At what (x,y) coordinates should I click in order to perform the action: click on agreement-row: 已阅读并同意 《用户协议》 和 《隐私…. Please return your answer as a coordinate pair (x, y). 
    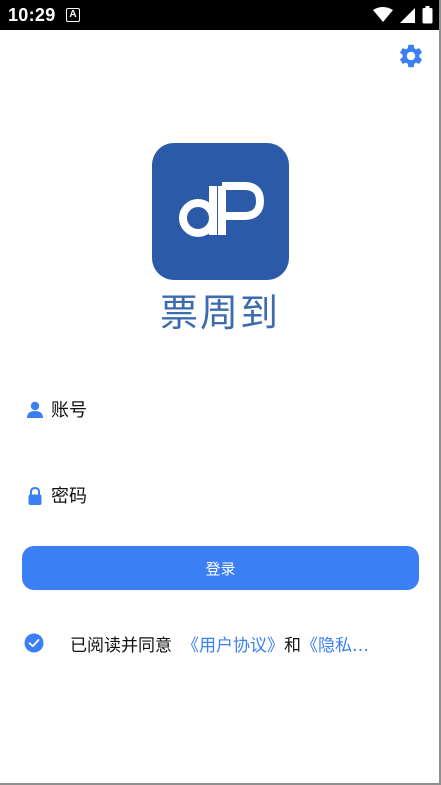
    Looking at the image, I should click on (221, 643).